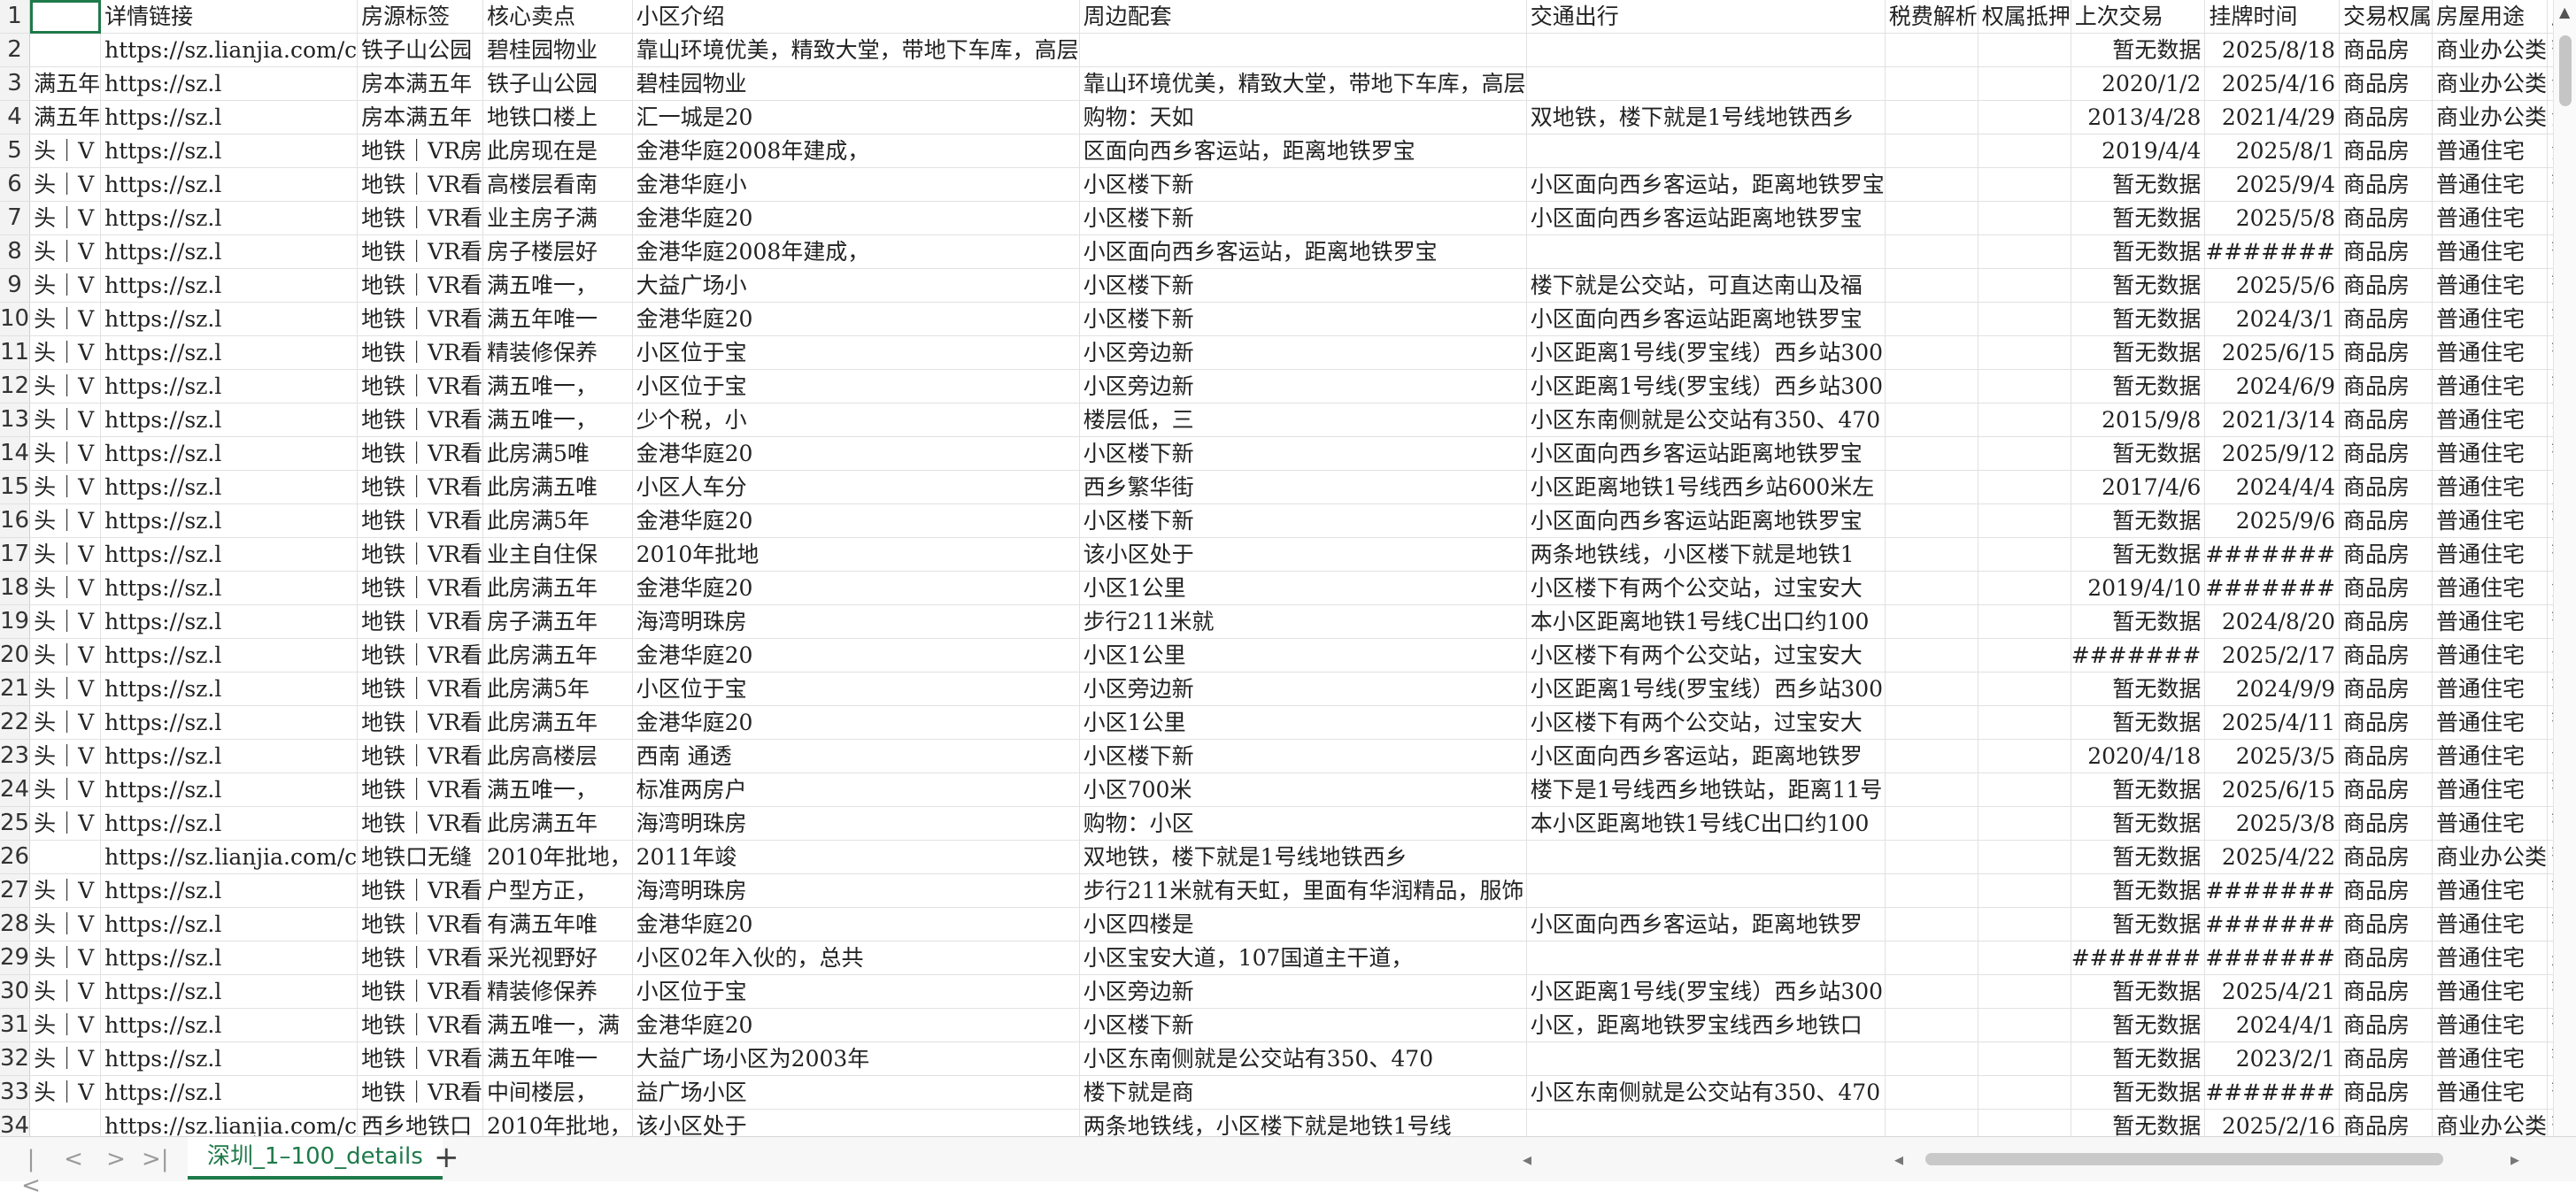 The height and width of the screenshot is (1199, 2576). What do you see at coordinates (557, 487) in the screenshot?
I see `table-cell: 此房满五唯` at bounding box center [557, 487].